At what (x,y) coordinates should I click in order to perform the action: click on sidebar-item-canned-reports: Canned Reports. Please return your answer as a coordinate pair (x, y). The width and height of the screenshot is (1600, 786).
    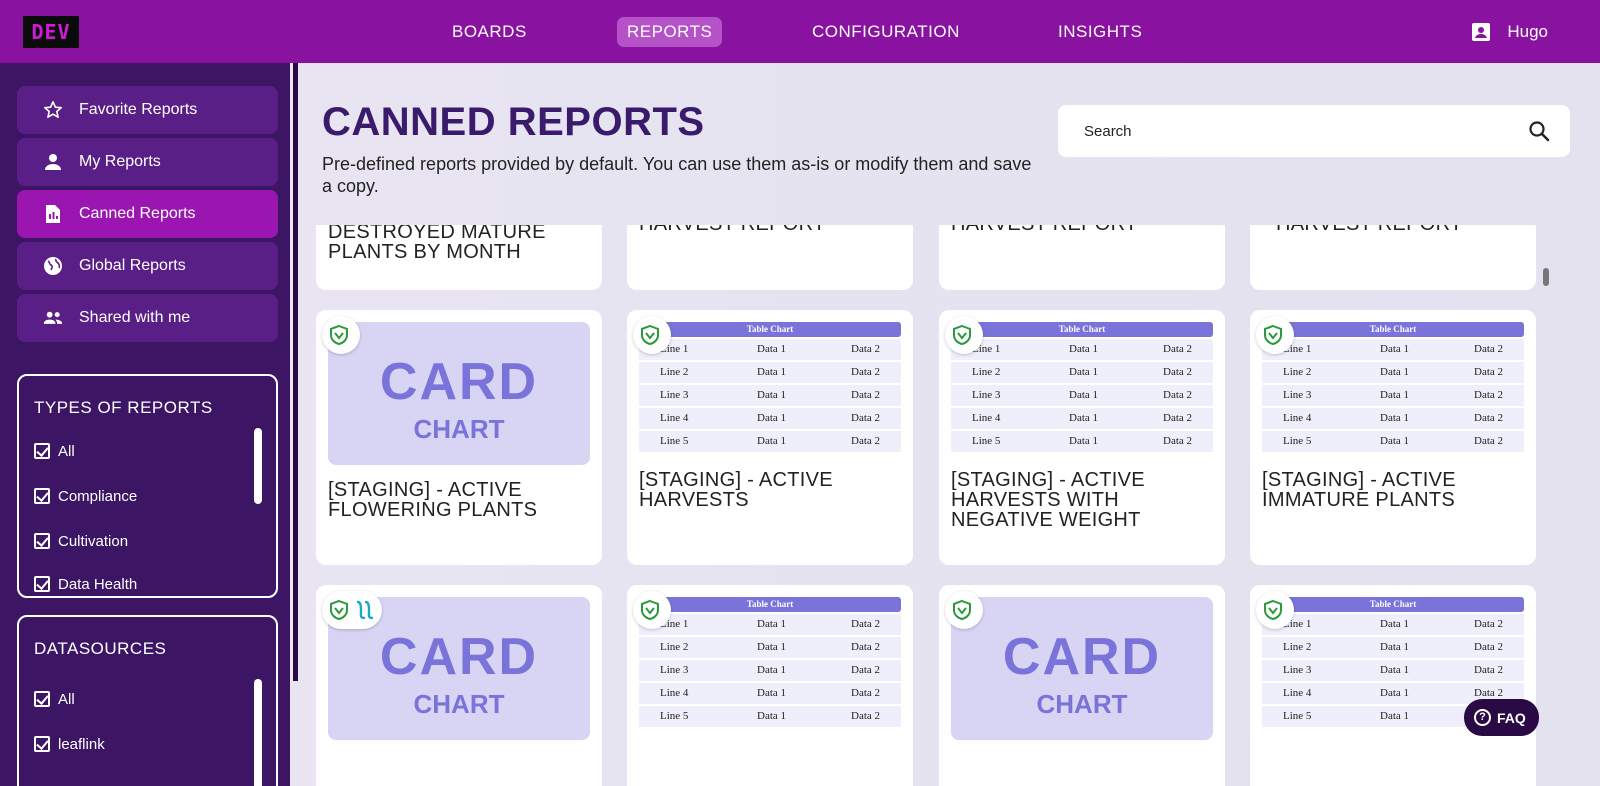
    Looking at the image, I should click on (147, 214).